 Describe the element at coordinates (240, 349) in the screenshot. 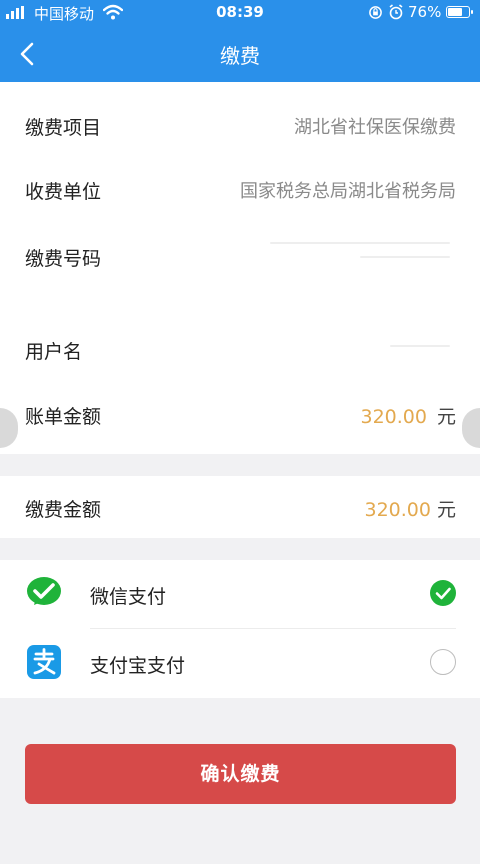

I see `username-row: 用户名` at that location.